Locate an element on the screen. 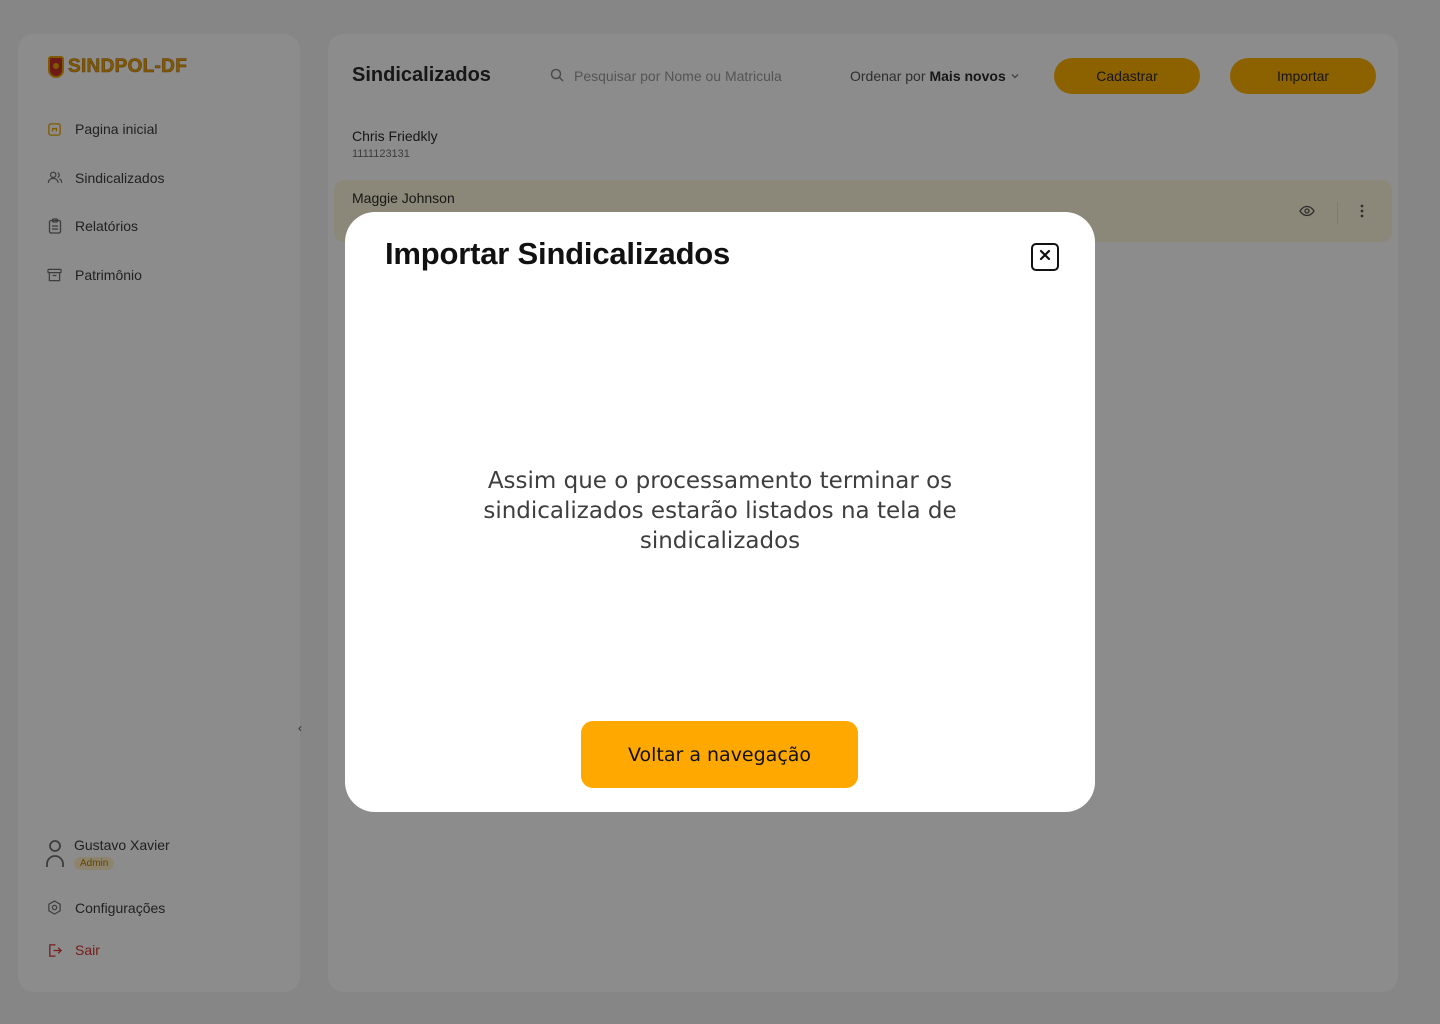  close-icon is located at coordinates (1045, 257).